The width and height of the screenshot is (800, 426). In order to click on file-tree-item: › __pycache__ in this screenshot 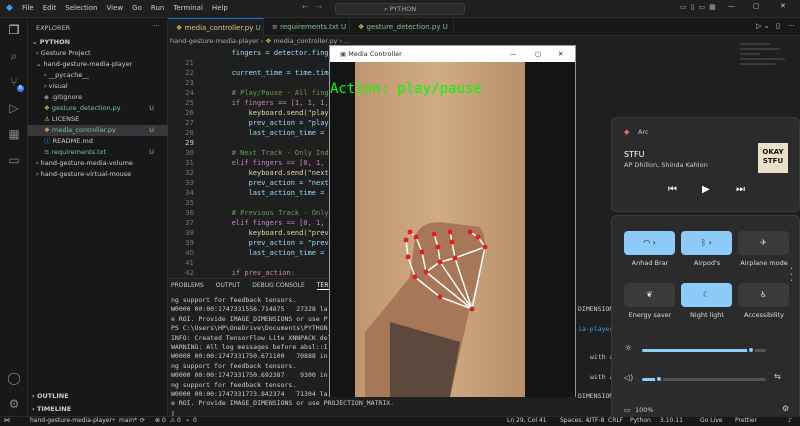, I will do `click(98, 75)`.